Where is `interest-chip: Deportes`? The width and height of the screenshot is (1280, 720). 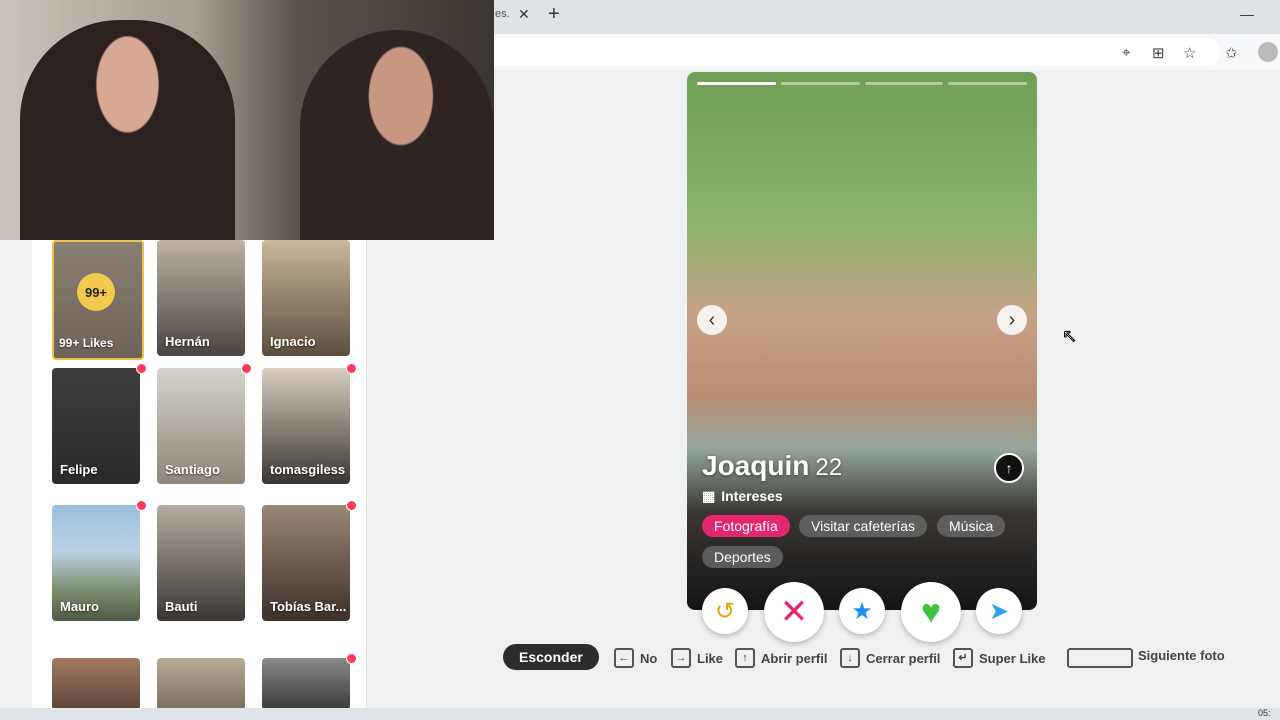
interest-chip: Deportes is located at coordinates (742, 557).